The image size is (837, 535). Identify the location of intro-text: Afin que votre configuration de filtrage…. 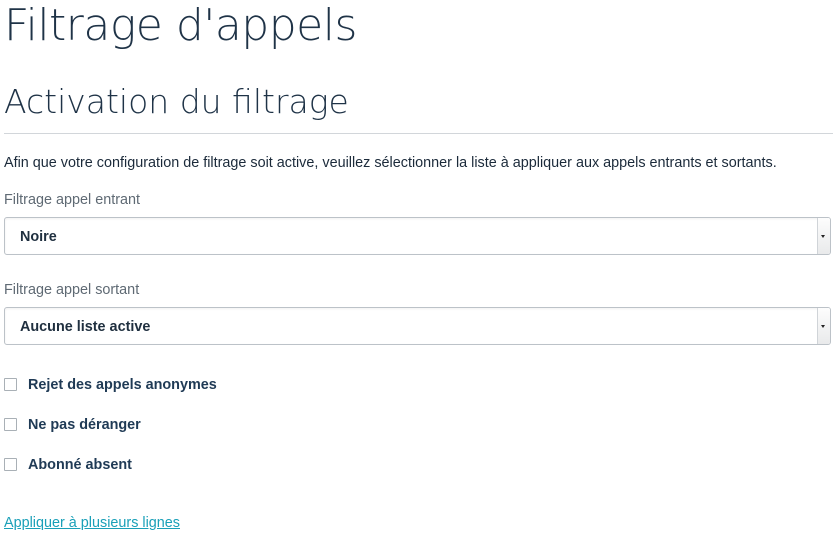
(390, 163).